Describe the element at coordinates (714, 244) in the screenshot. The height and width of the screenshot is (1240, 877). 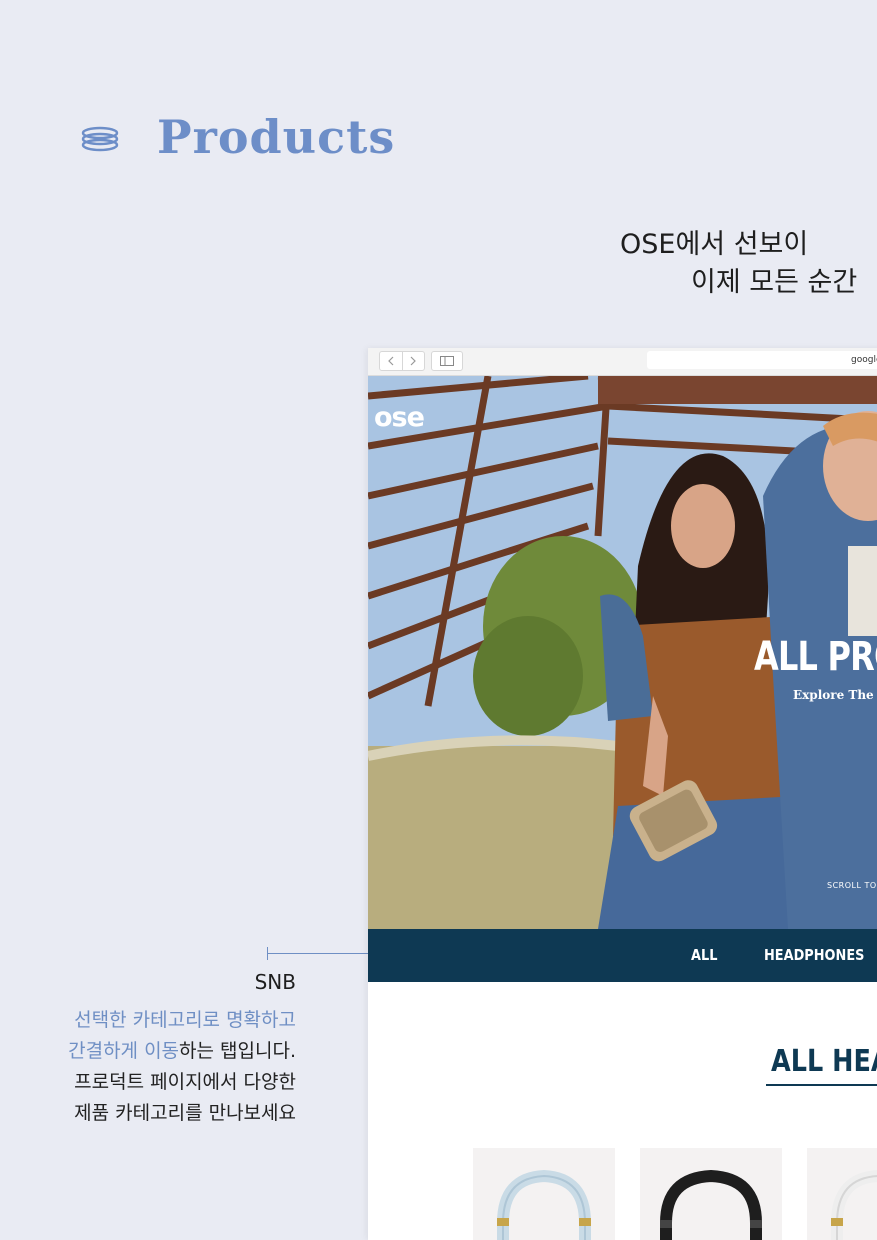
I see `intro-line-1: OSE에서 선보이` at that location.